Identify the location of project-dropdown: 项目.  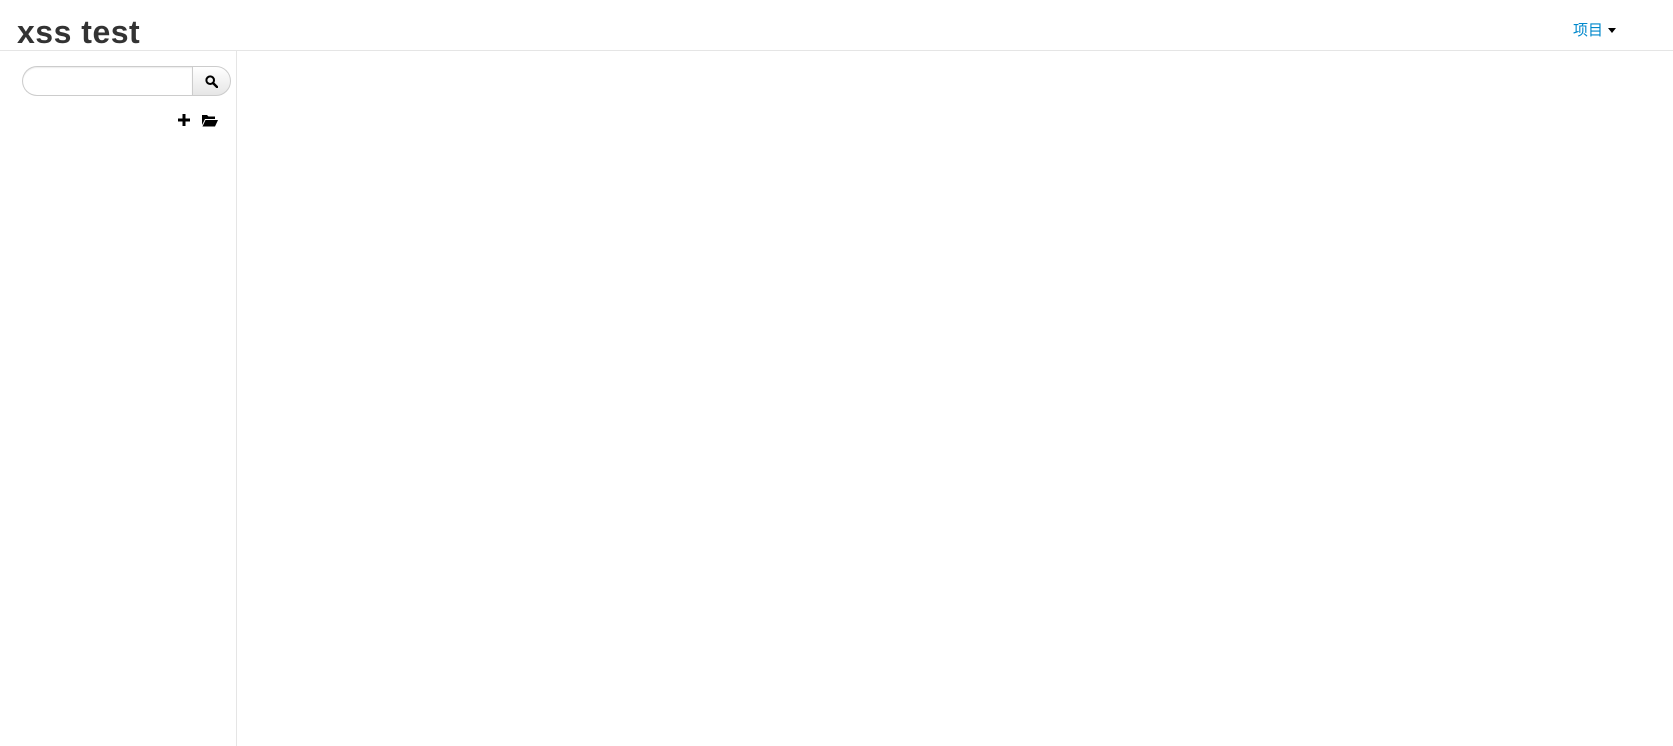
(1595, 29).